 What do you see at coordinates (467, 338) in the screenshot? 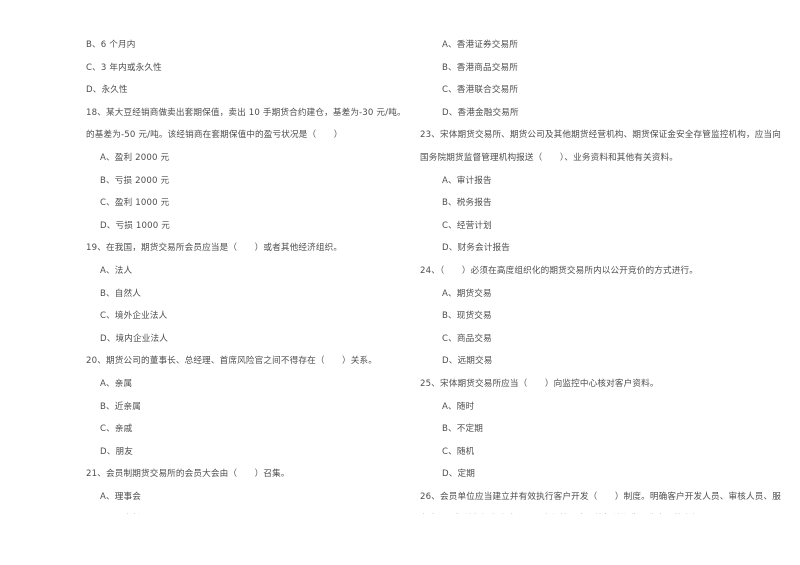
I see `option-24-c: C、商品交易` at bounding box center [467, 338].